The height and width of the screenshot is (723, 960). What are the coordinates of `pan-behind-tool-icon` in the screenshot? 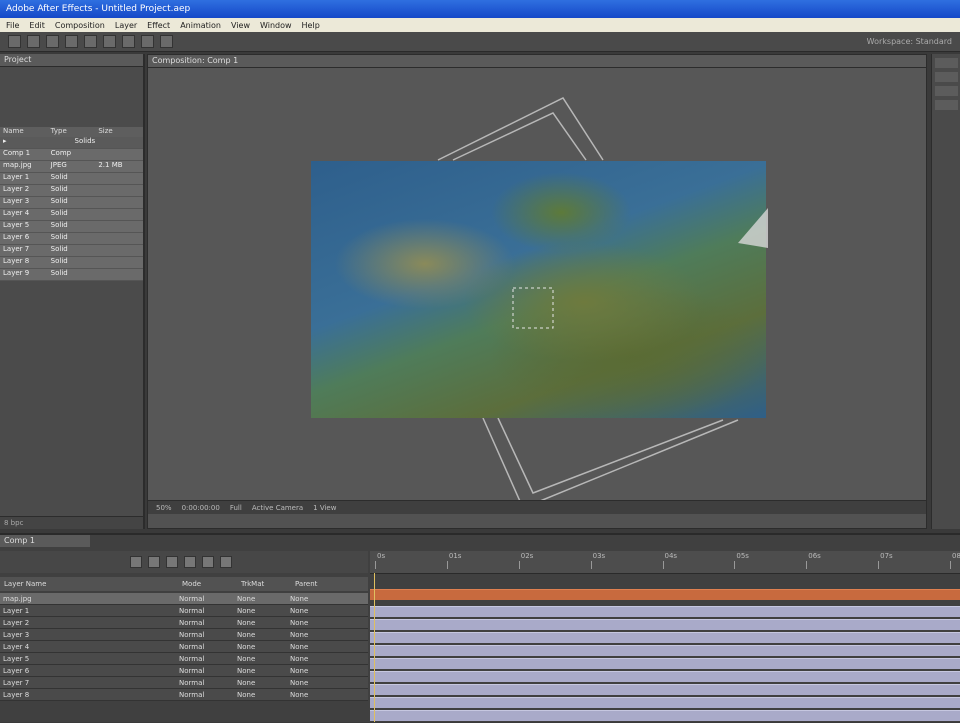 It's located at (109, 41).